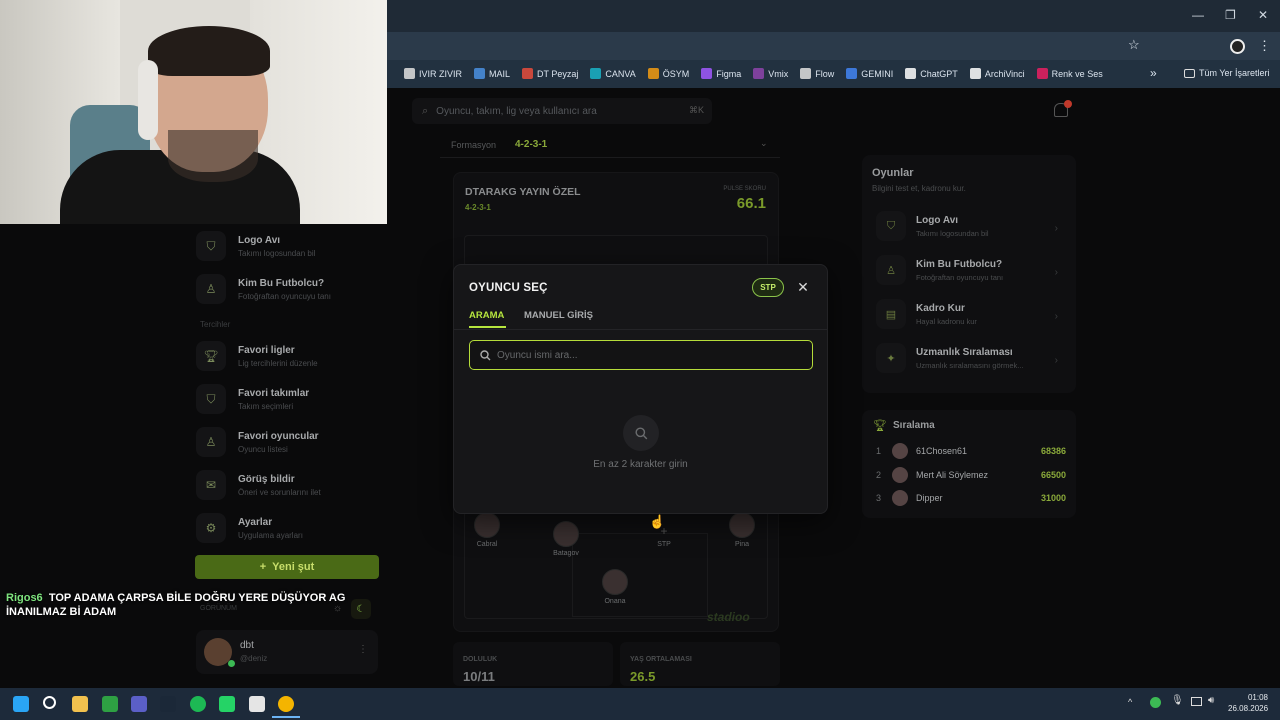  Describe the element at coordinates (80, 704) in the screenshot. I see `file-explorer-icon` at that location.